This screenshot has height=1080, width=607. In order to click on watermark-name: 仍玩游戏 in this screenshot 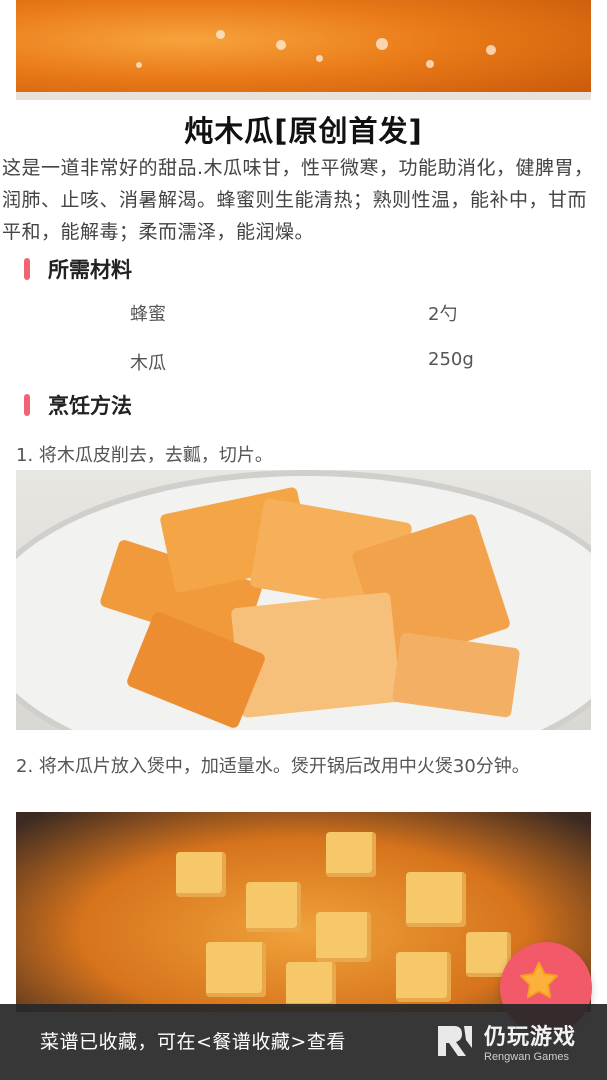, I will do `click(530, 1037)`.